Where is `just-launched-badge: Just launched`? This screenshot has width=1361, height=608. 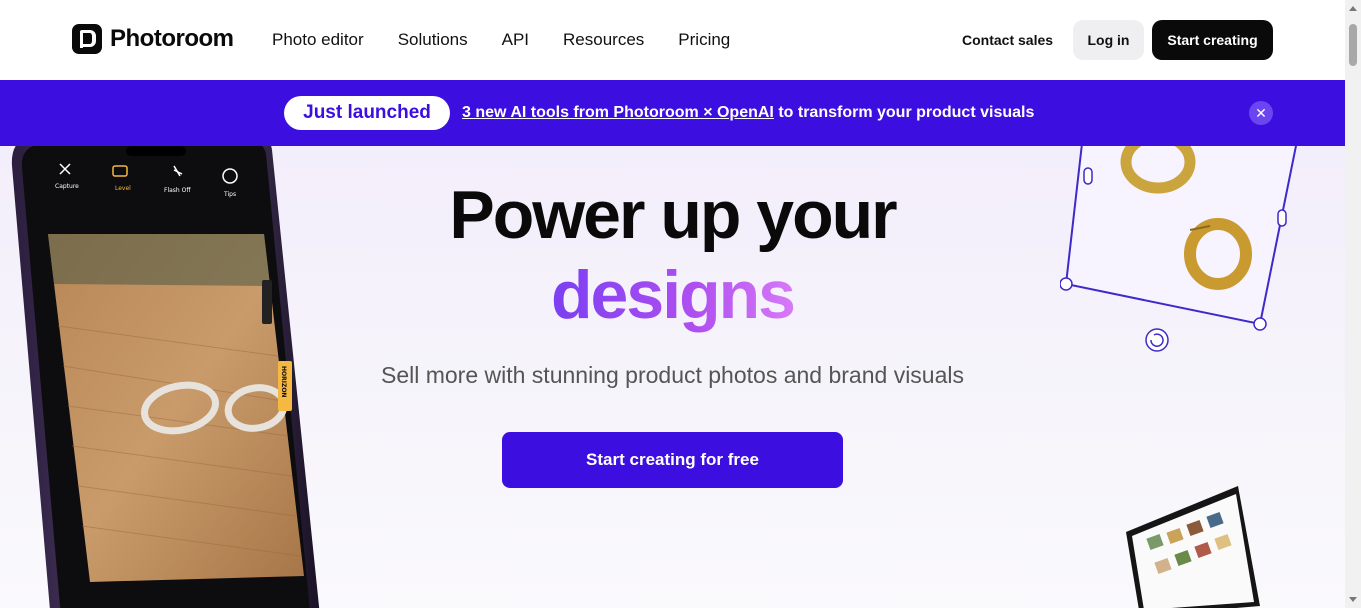
just-launched-badge: Just launched is located at coordinates (367, 113).